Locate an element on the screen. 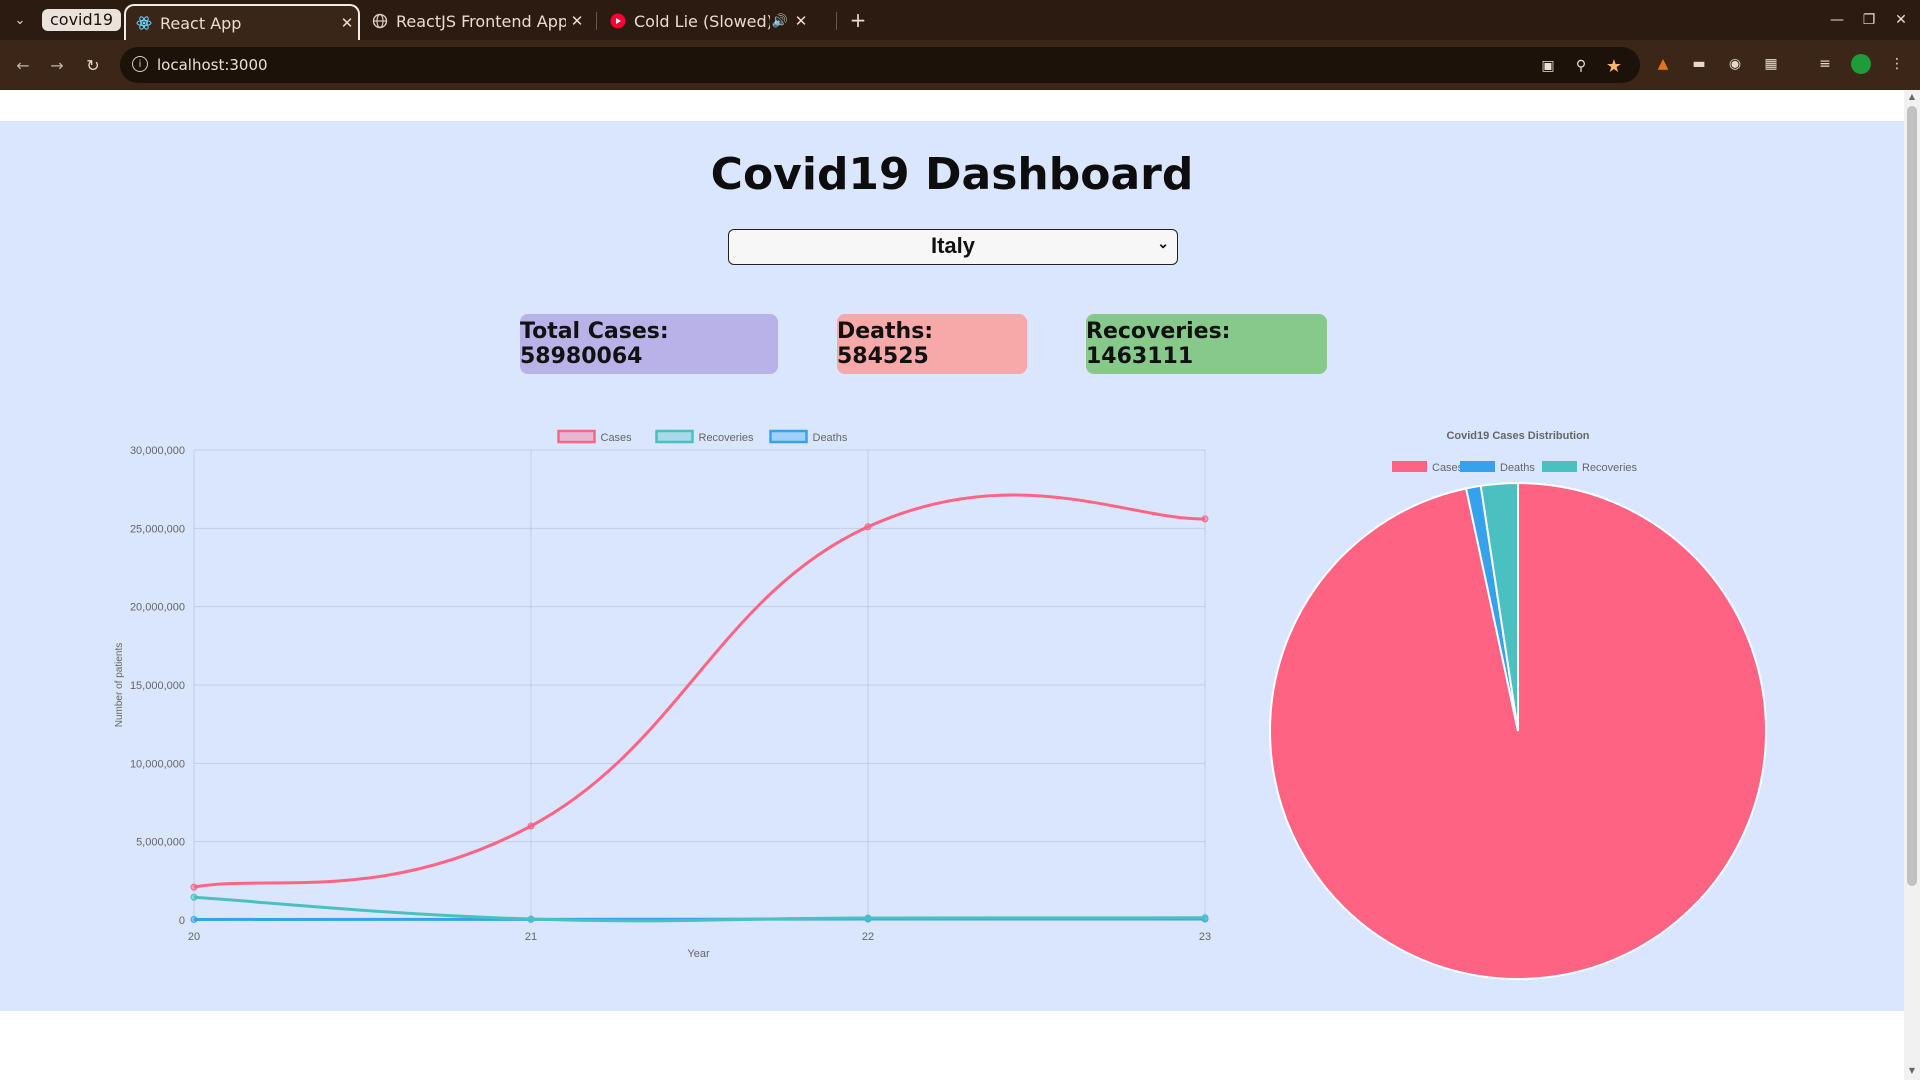 This screenshot has width=1920, height=1080. youtube-icon is located at coordinates (618, 21).